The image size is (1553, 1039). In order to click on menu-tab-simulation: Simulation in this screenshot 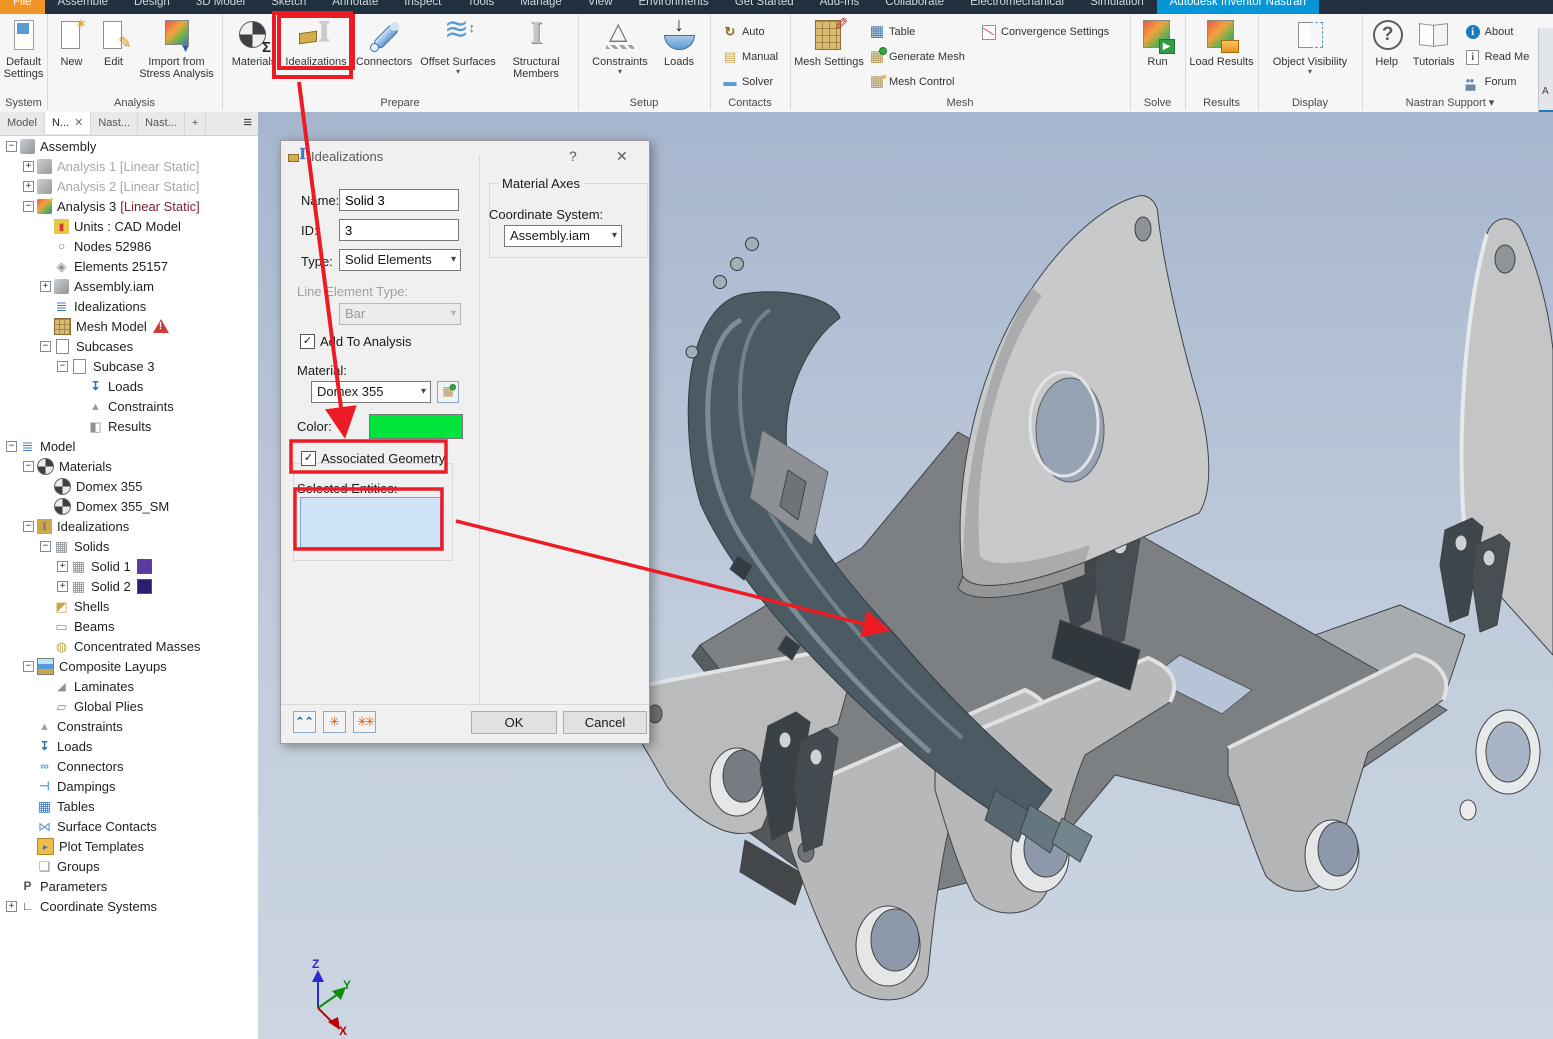, I will do `click(1117, 7)`.